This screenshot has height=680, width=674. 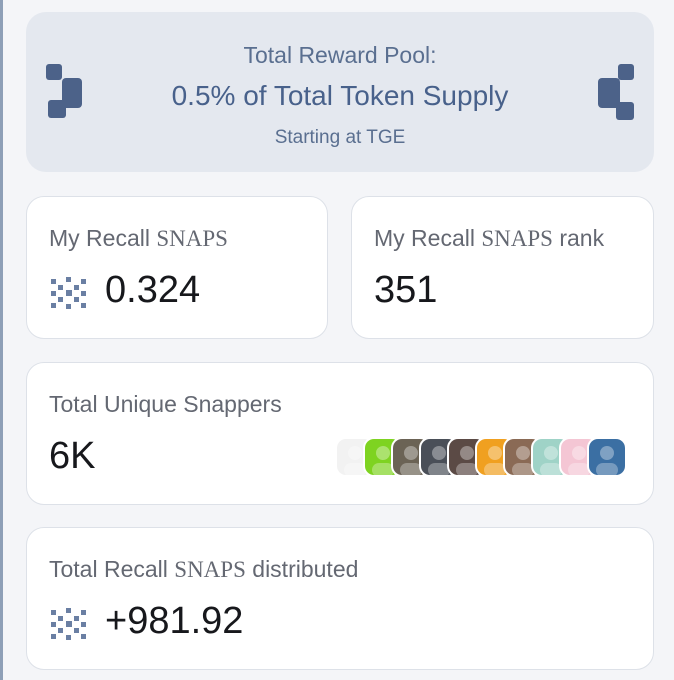 What do you see at coordinates (340, 95) in the screenshot?
I see `reward-pool-amount: 0.5% of Total Token Supply` at bounding box center [340, 95].